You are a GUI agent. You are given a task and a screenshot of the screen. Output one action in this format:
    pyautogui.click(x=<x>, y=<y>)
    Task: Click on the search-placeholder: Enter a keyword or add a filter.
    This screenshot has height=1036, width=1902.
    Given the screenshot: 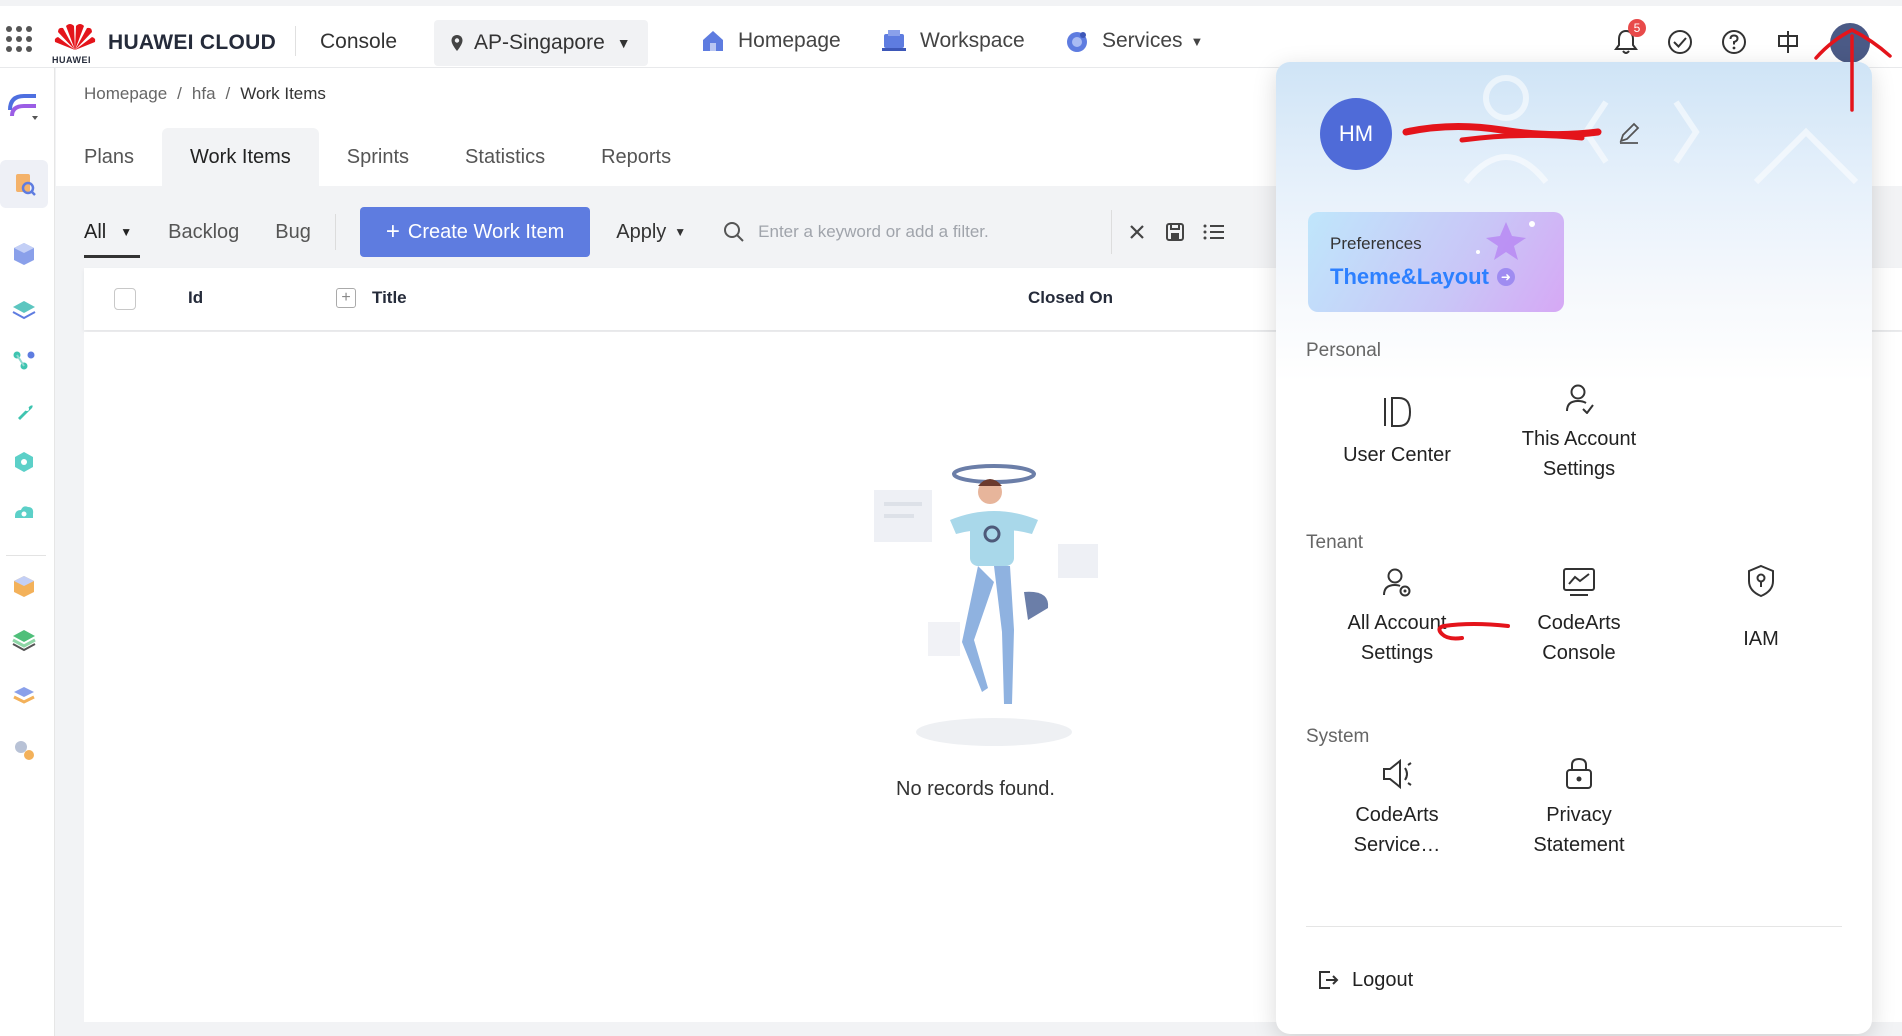 What is the action you would take?
    pyautogui.click(x=873, y=231)
    